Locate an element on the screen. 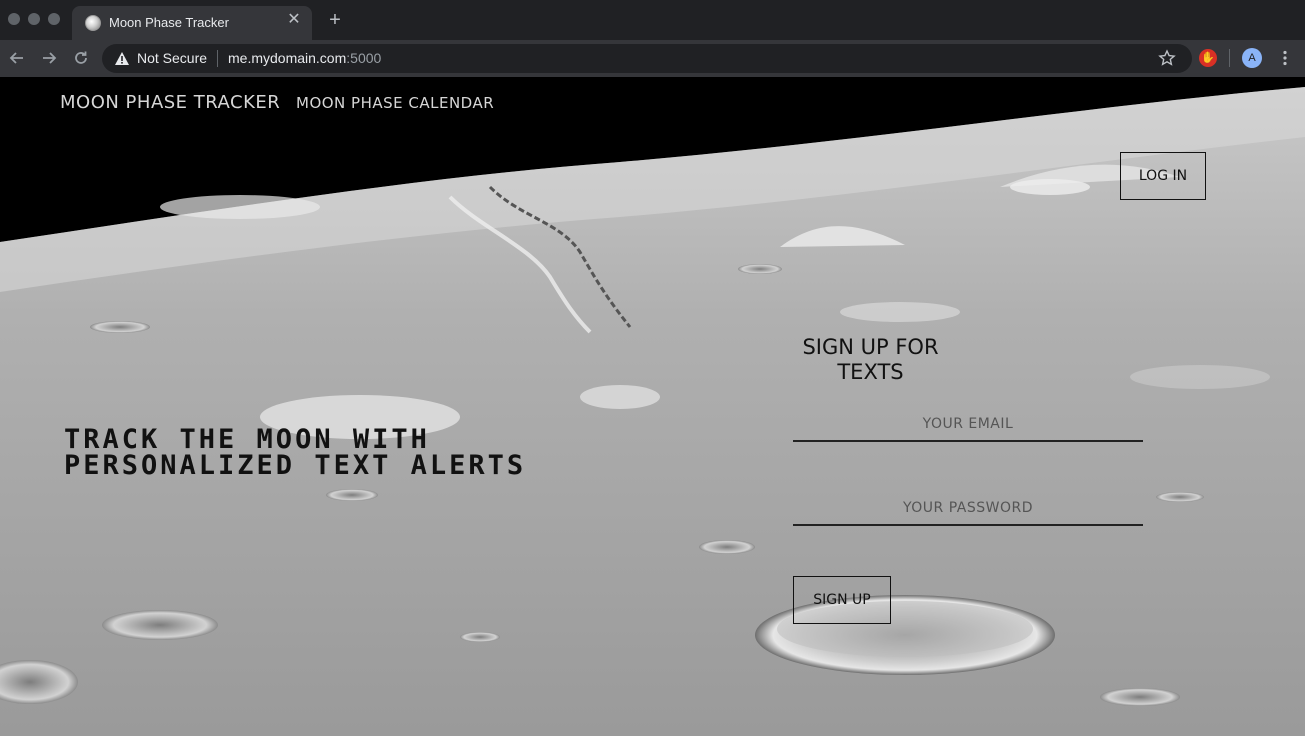 This screenshot has width=1305, height=736. url-port: :5000 is located at coordinates (364, 58).